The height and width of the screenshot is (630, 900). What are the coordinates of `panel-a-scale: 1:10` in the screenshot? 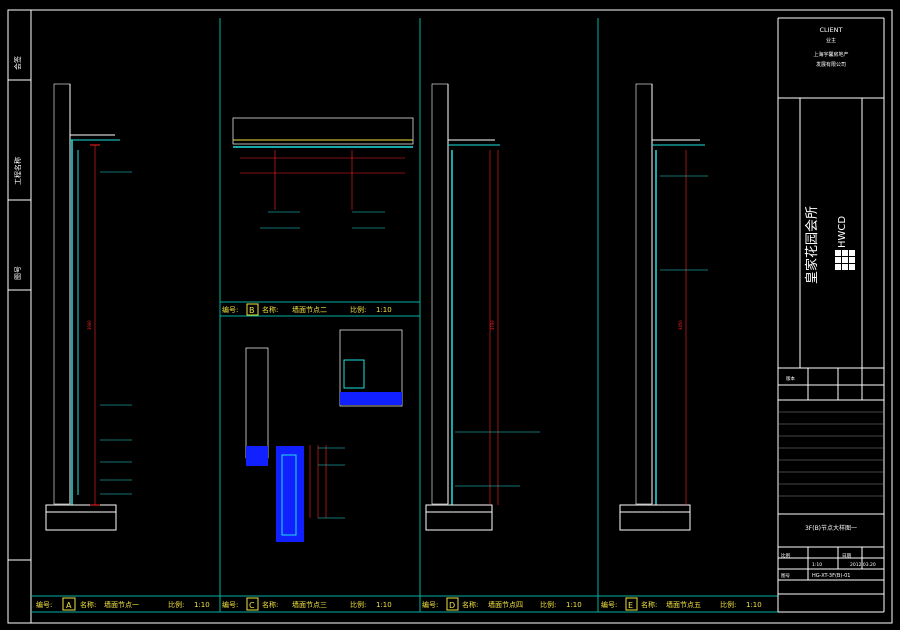 It's located at (202, 605).